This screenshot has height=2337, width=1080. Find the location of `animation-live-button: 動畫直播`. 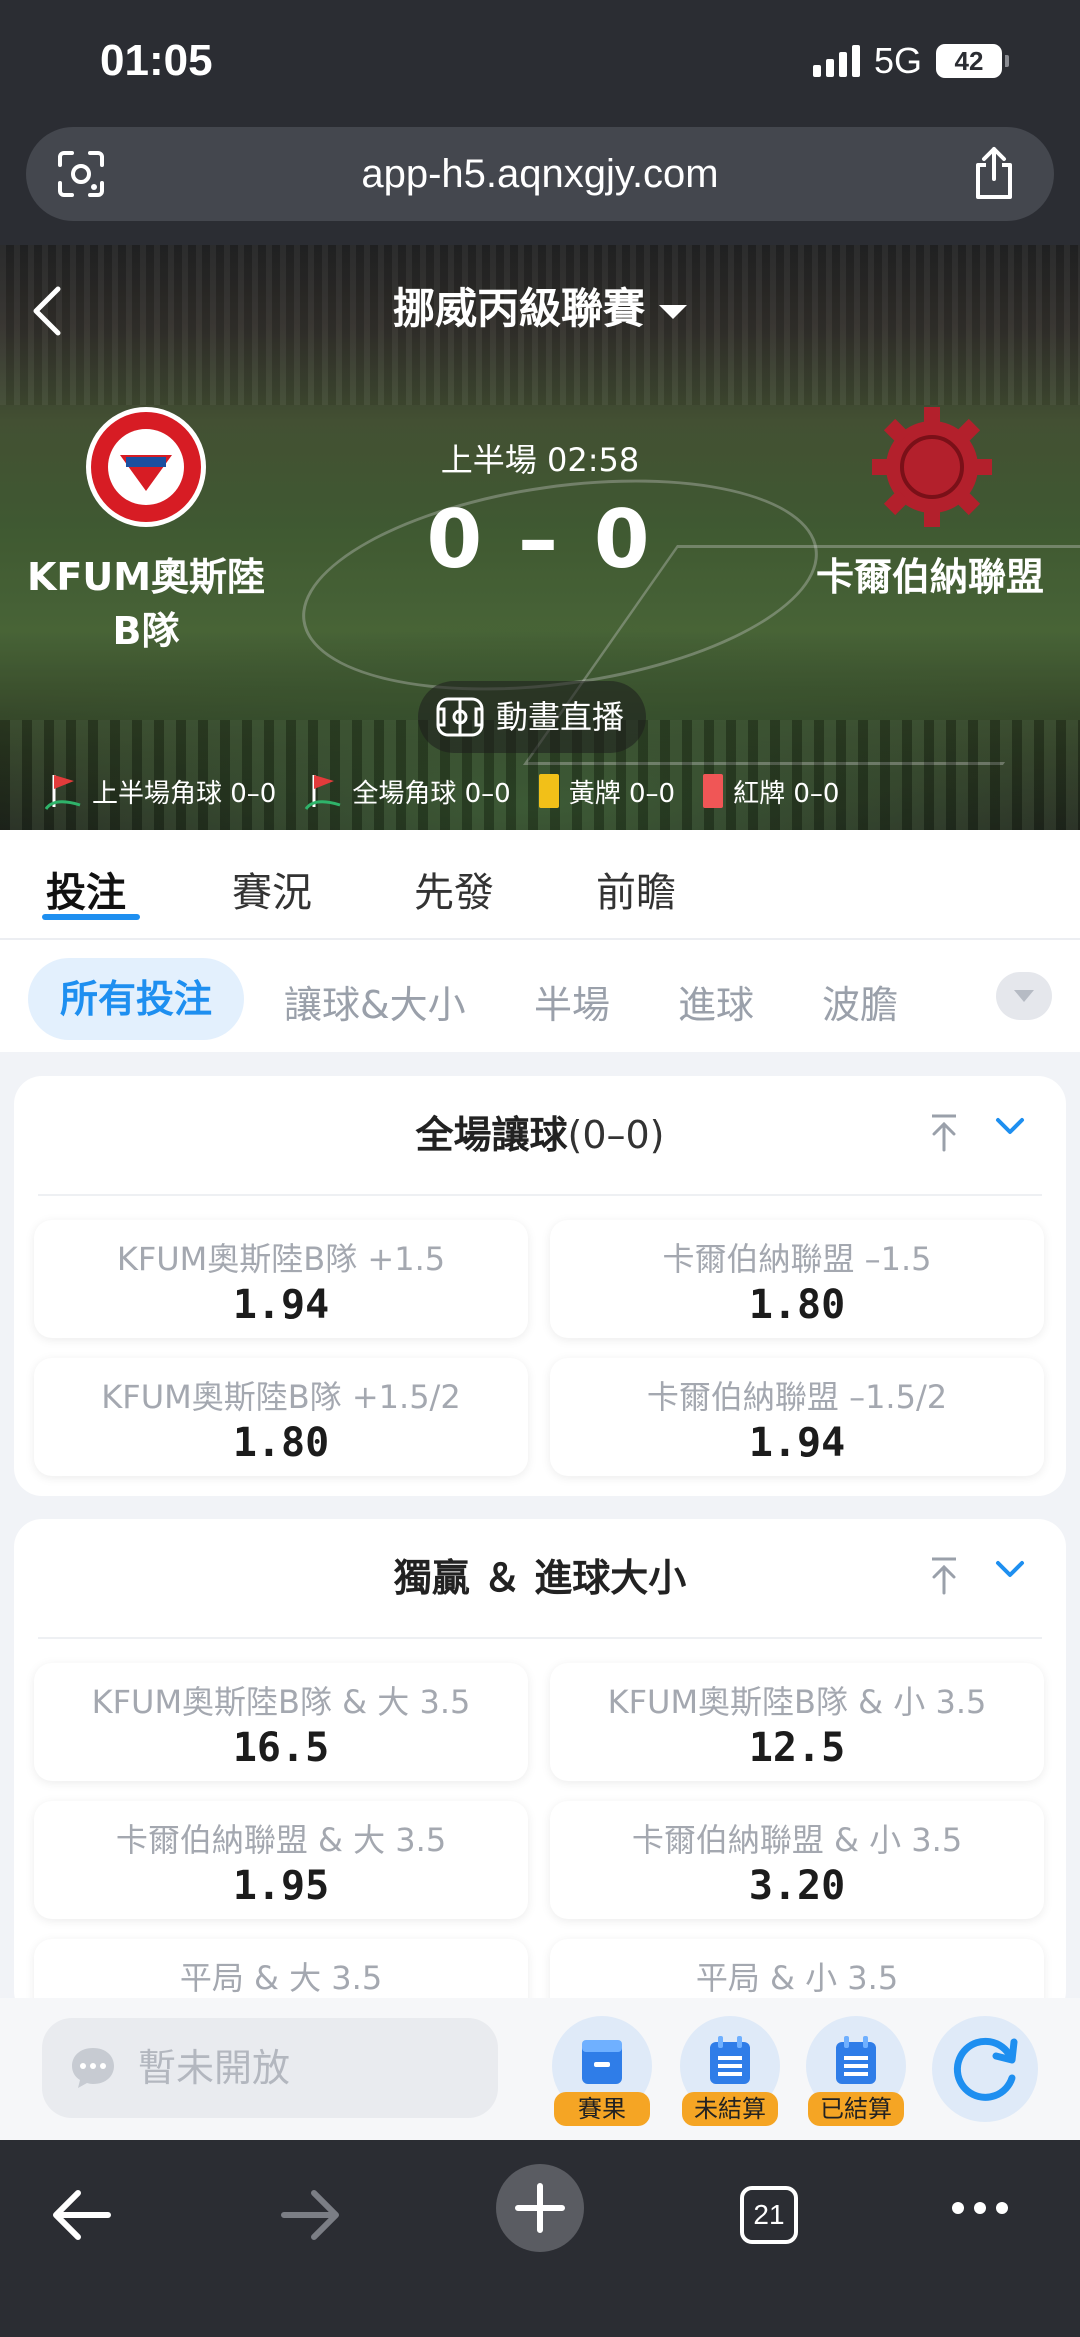

animation-live-button: 動畫直播 is located at coordinates (532, 717).